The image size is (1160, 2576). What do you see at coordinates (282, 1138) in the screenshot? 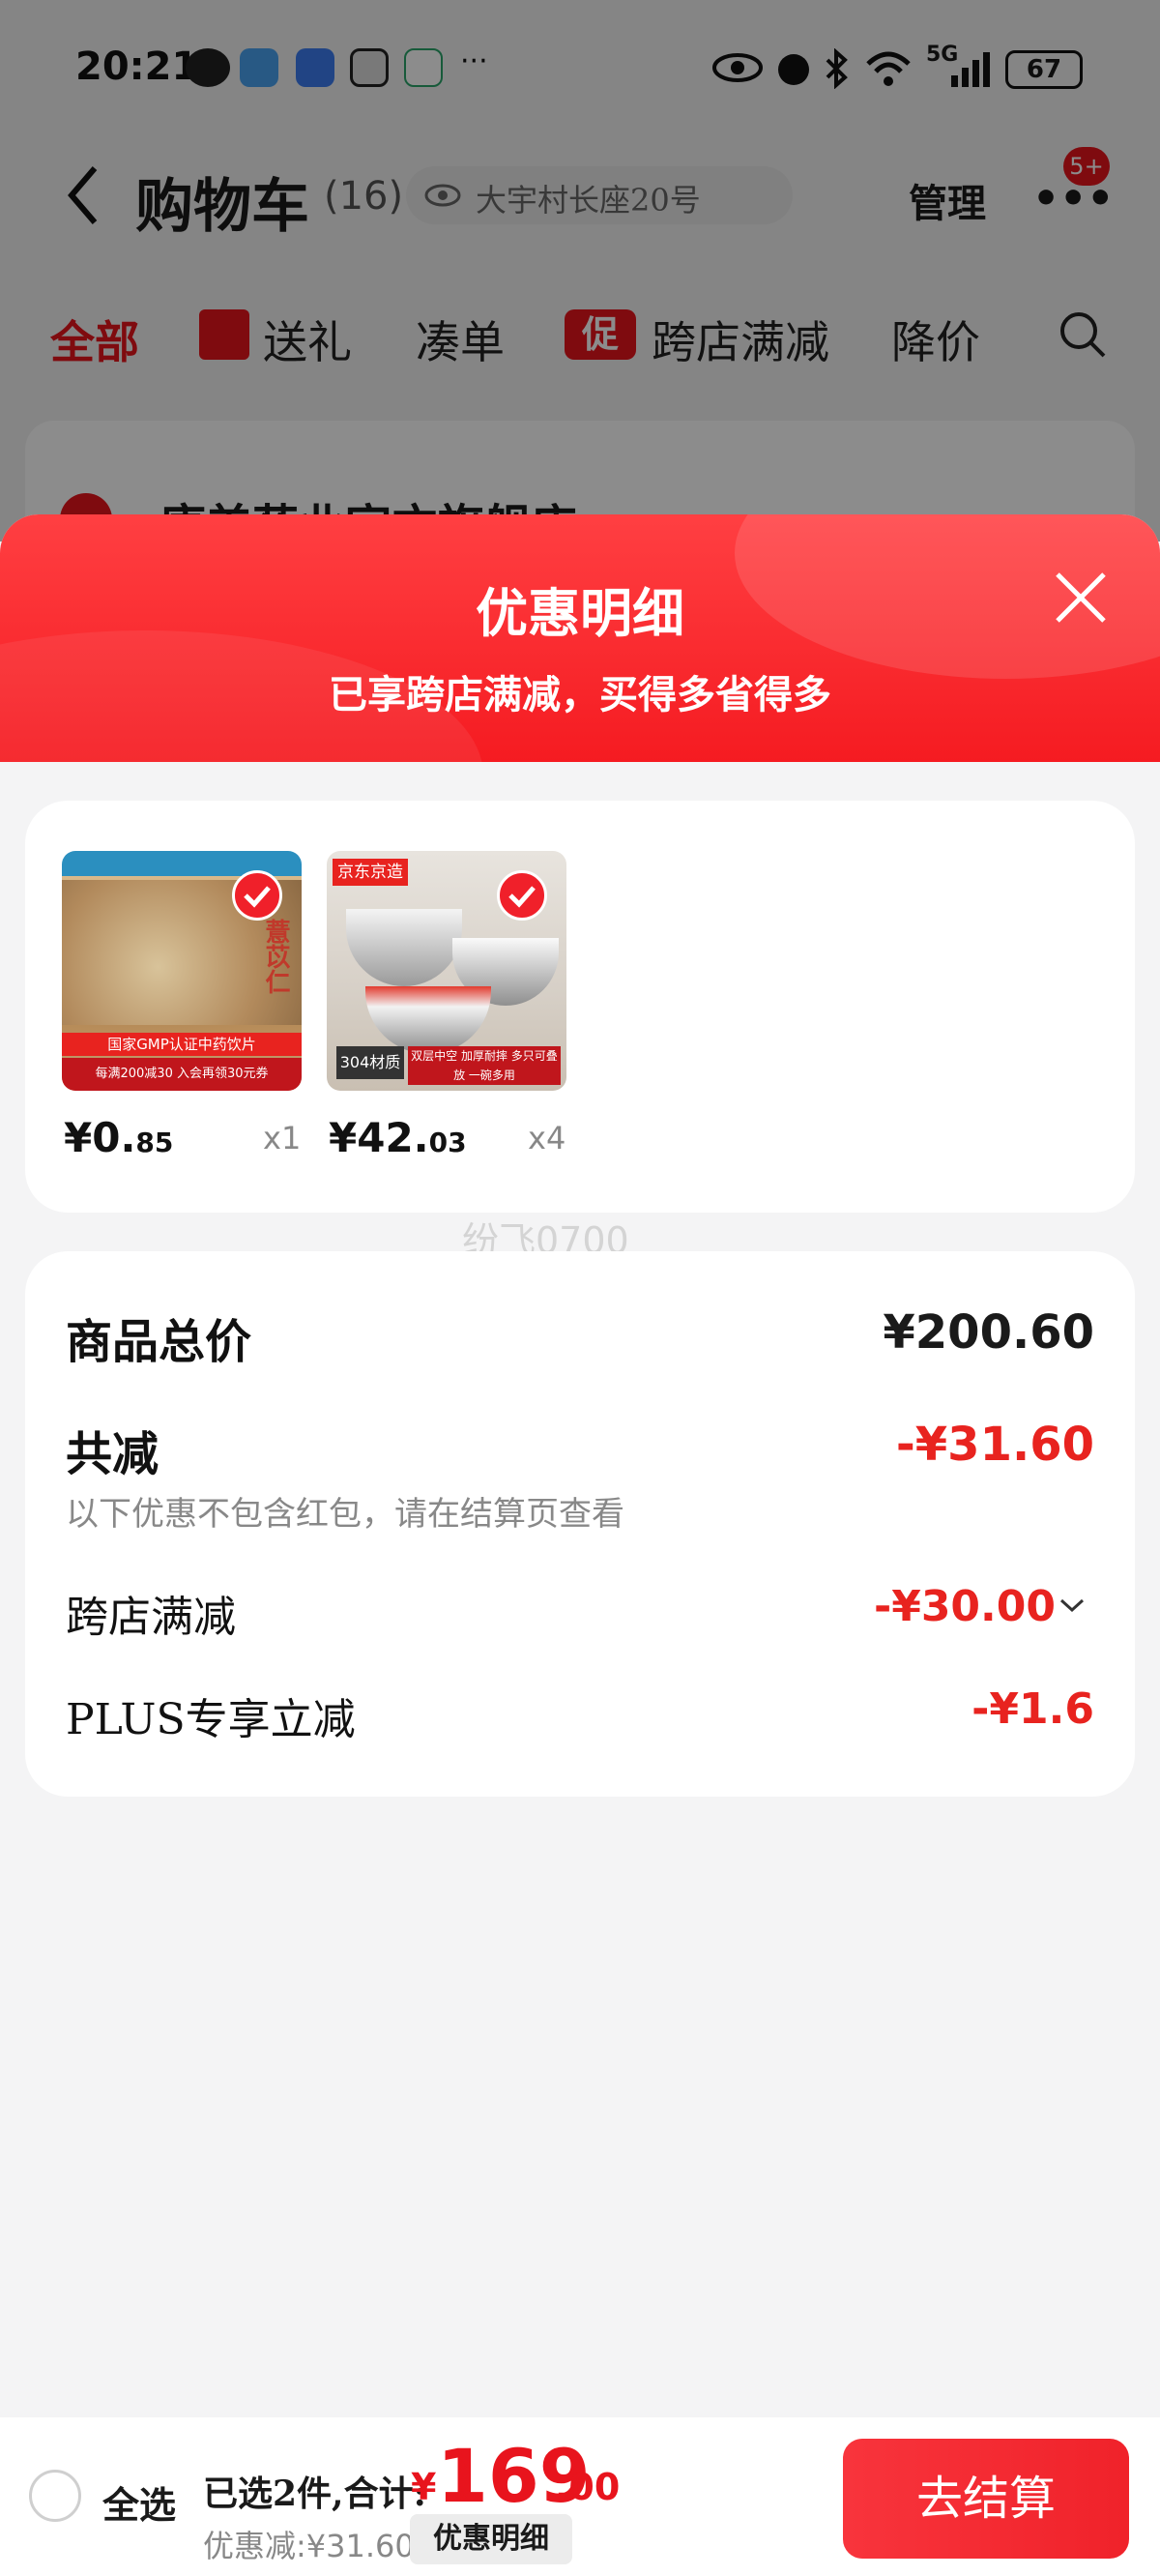
I see `product-quantity: x1` at bounding box center [282, 1138].